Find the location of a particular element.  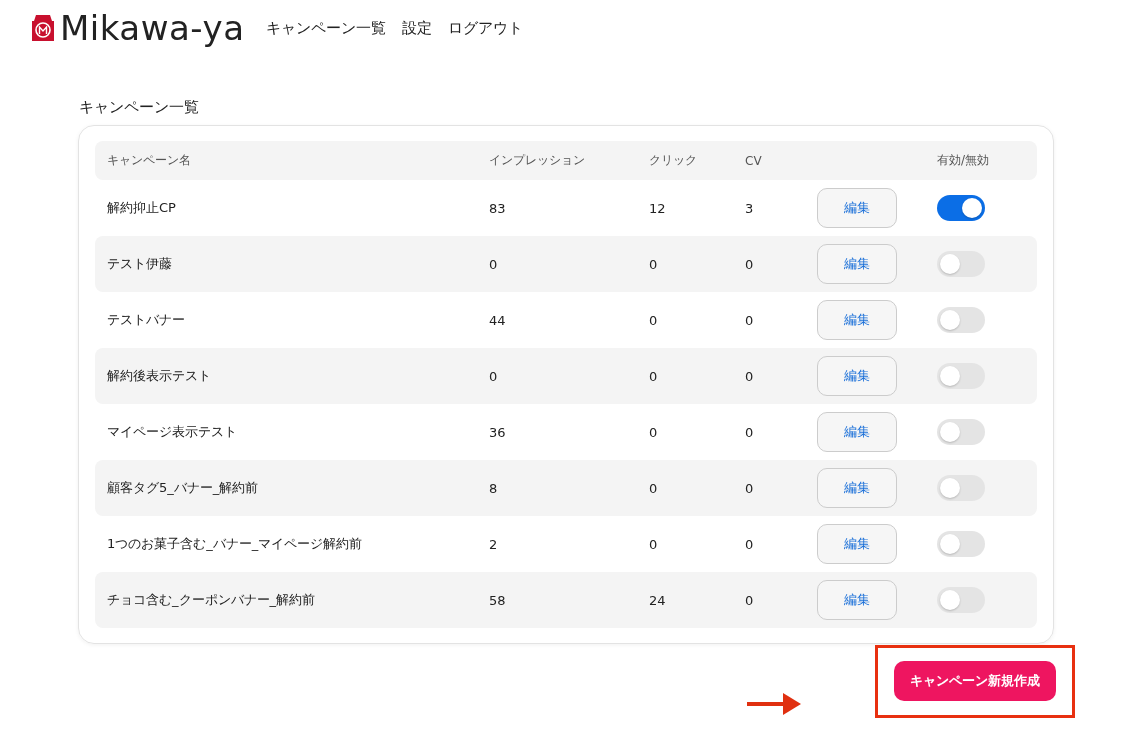

table-cell: 3 is located at coordinates (749, 208).